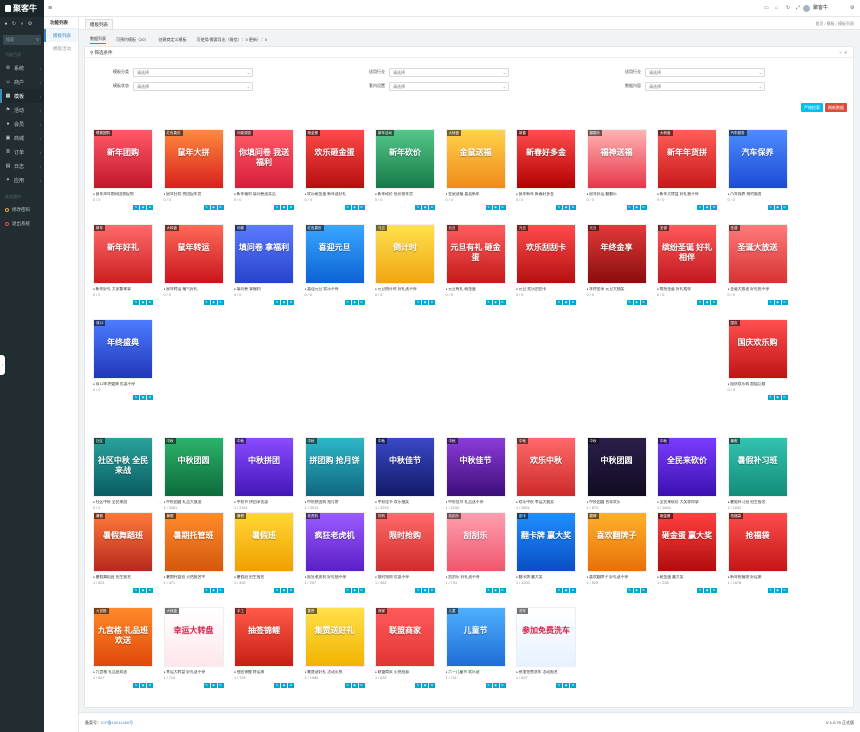  What do you see at coordinates (264, 254) in the screenshot?
I see `template-thumbnail: 问卷 填问卷 拿福利` at bounding box center [264, 254].